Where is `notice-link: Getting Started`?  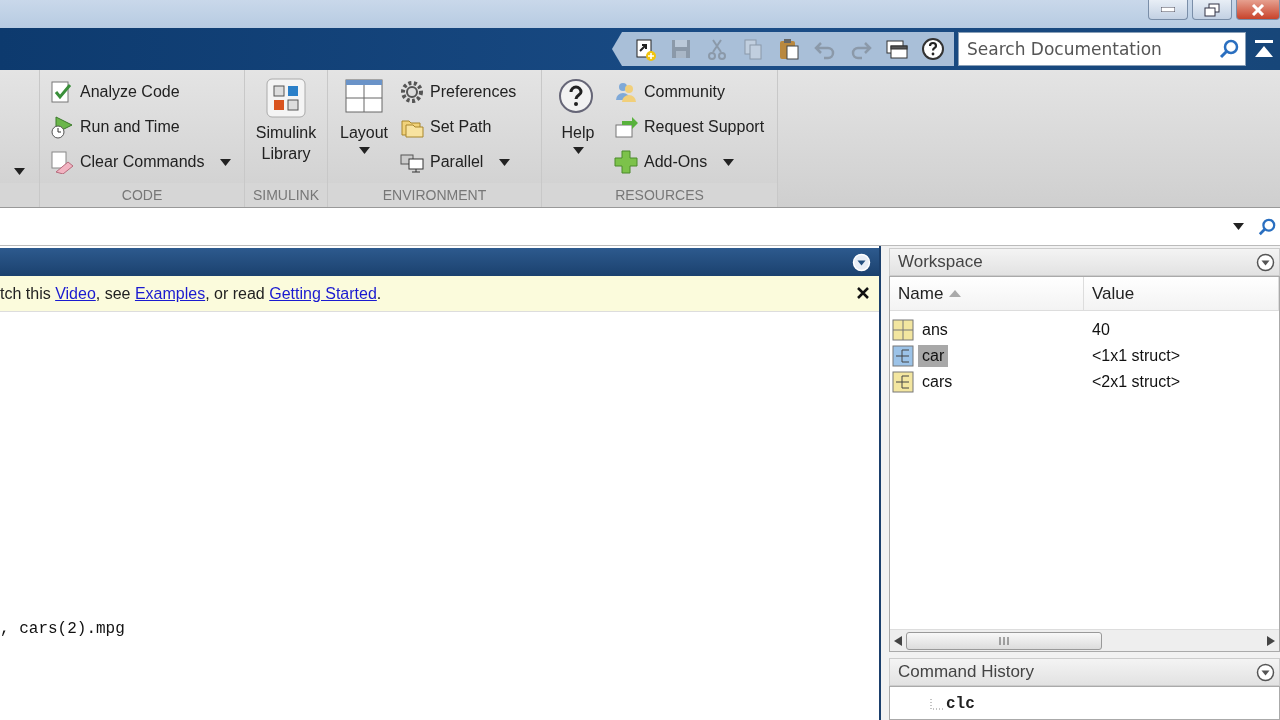
notice-link: Getting Started is located at coordinates (323, 293).